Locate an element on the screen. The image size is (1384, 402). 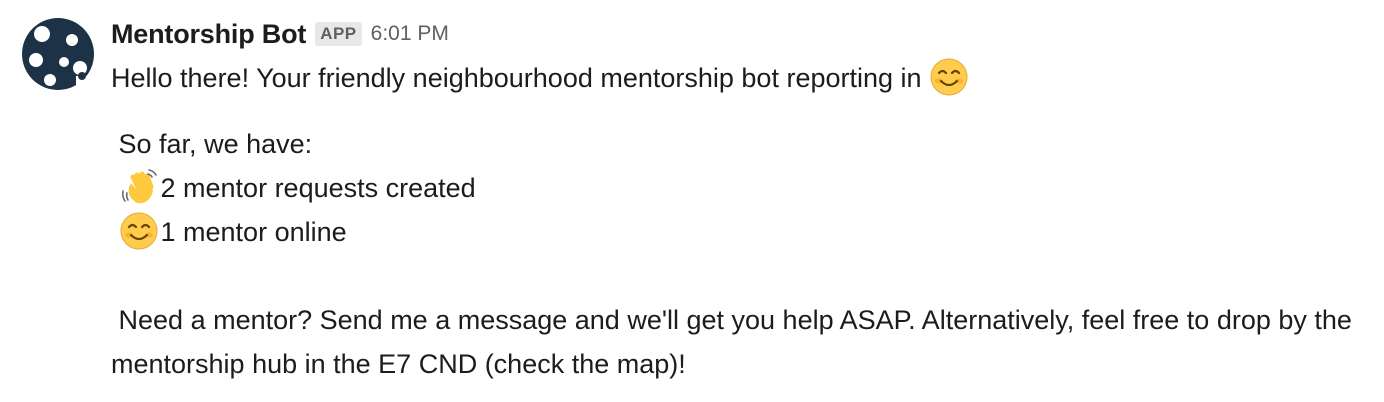
stat-line-requests: 2 mentor requests created is located at coordinates (736, 188).